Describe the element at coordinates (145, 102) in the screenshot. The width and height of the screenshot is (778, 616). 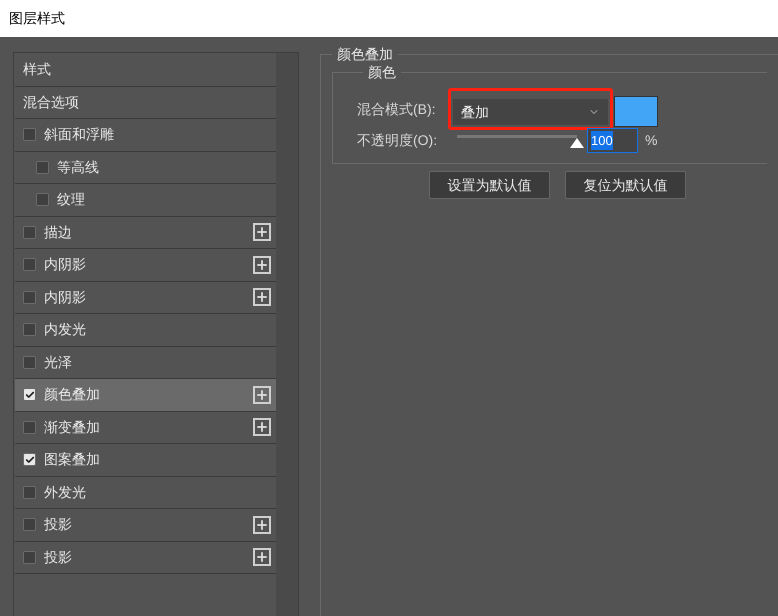
I see `style-list-item: 混合选项` at that location.